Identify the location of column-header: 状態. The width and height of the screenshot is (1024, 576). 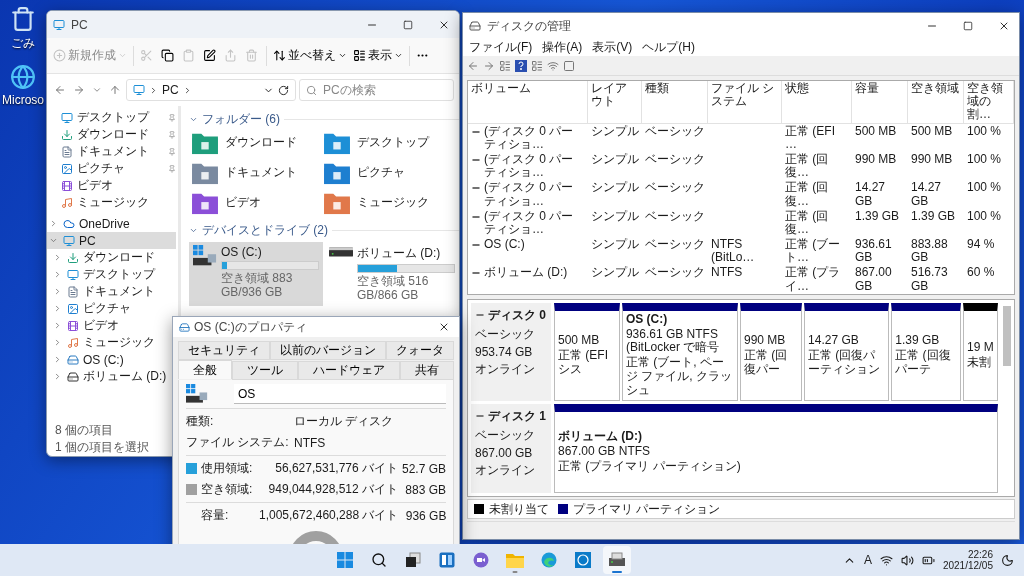
(817, 102).